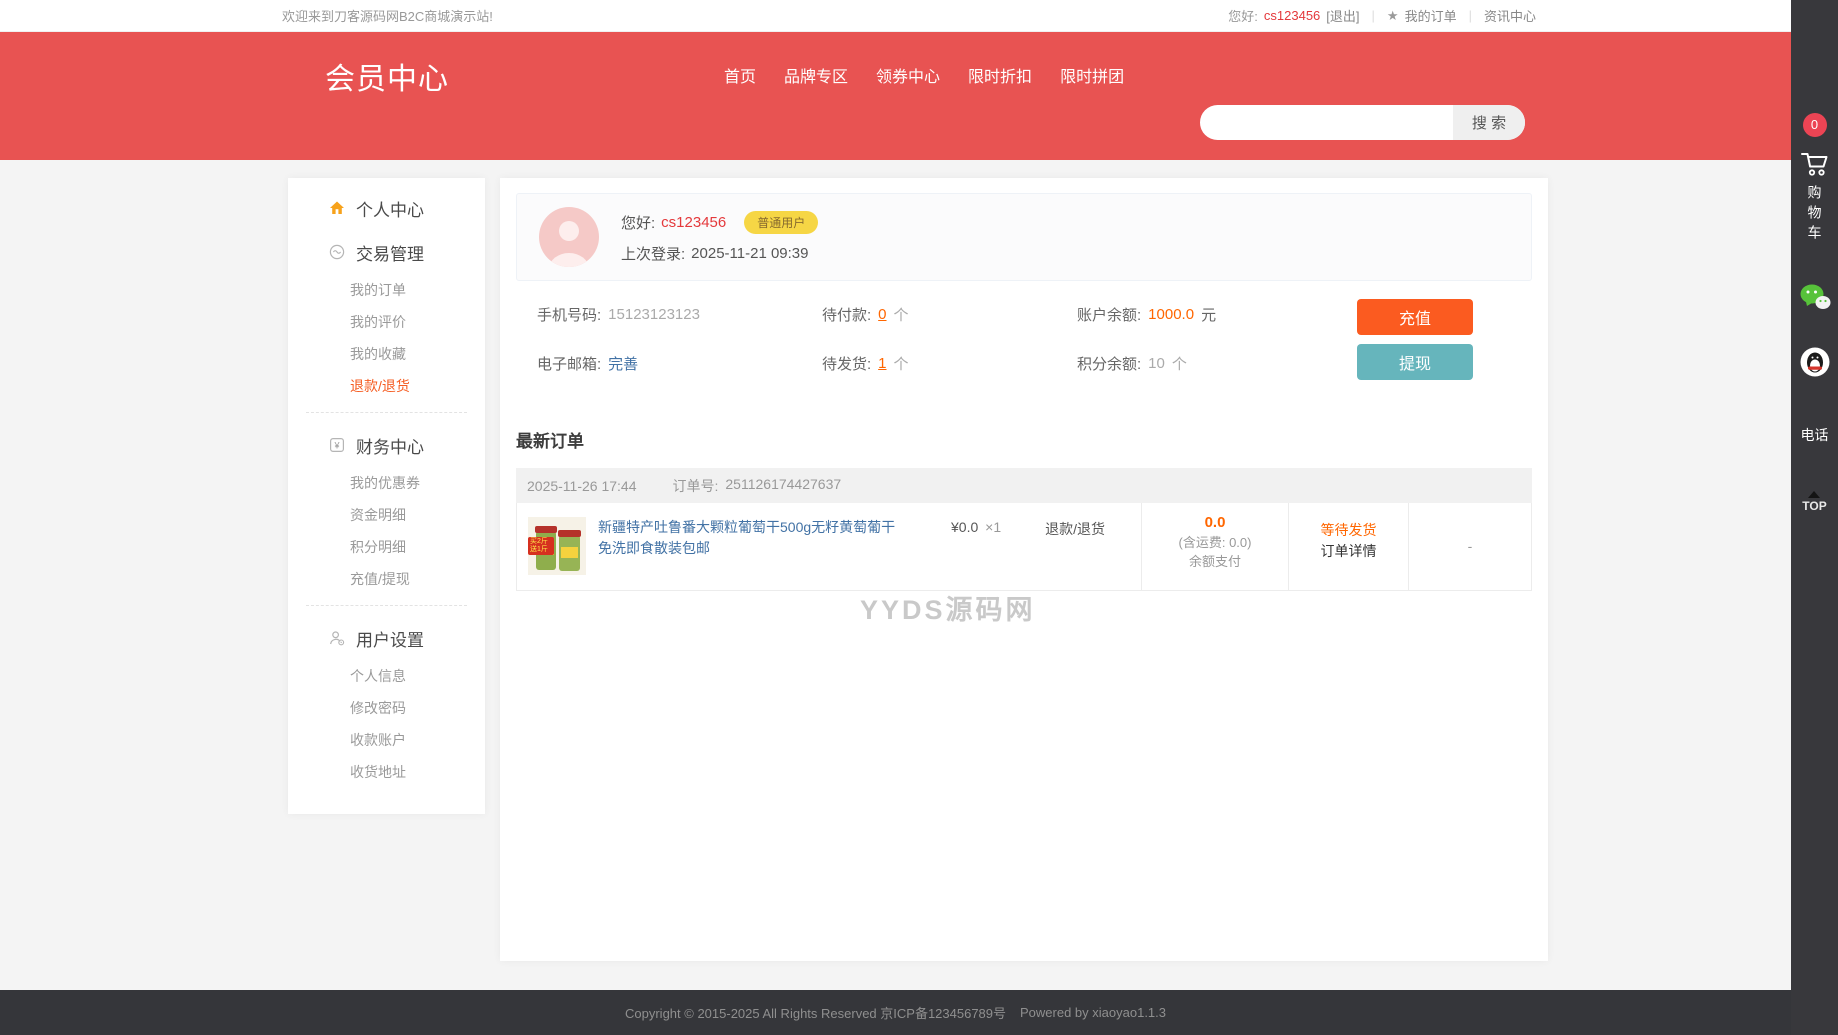 This screenshot has width=1838, height=1035. Describe the element at coordinates (386, 354) in the screenshot. I see `sidebar-item-my-favorites: 我的收藏` at that location.